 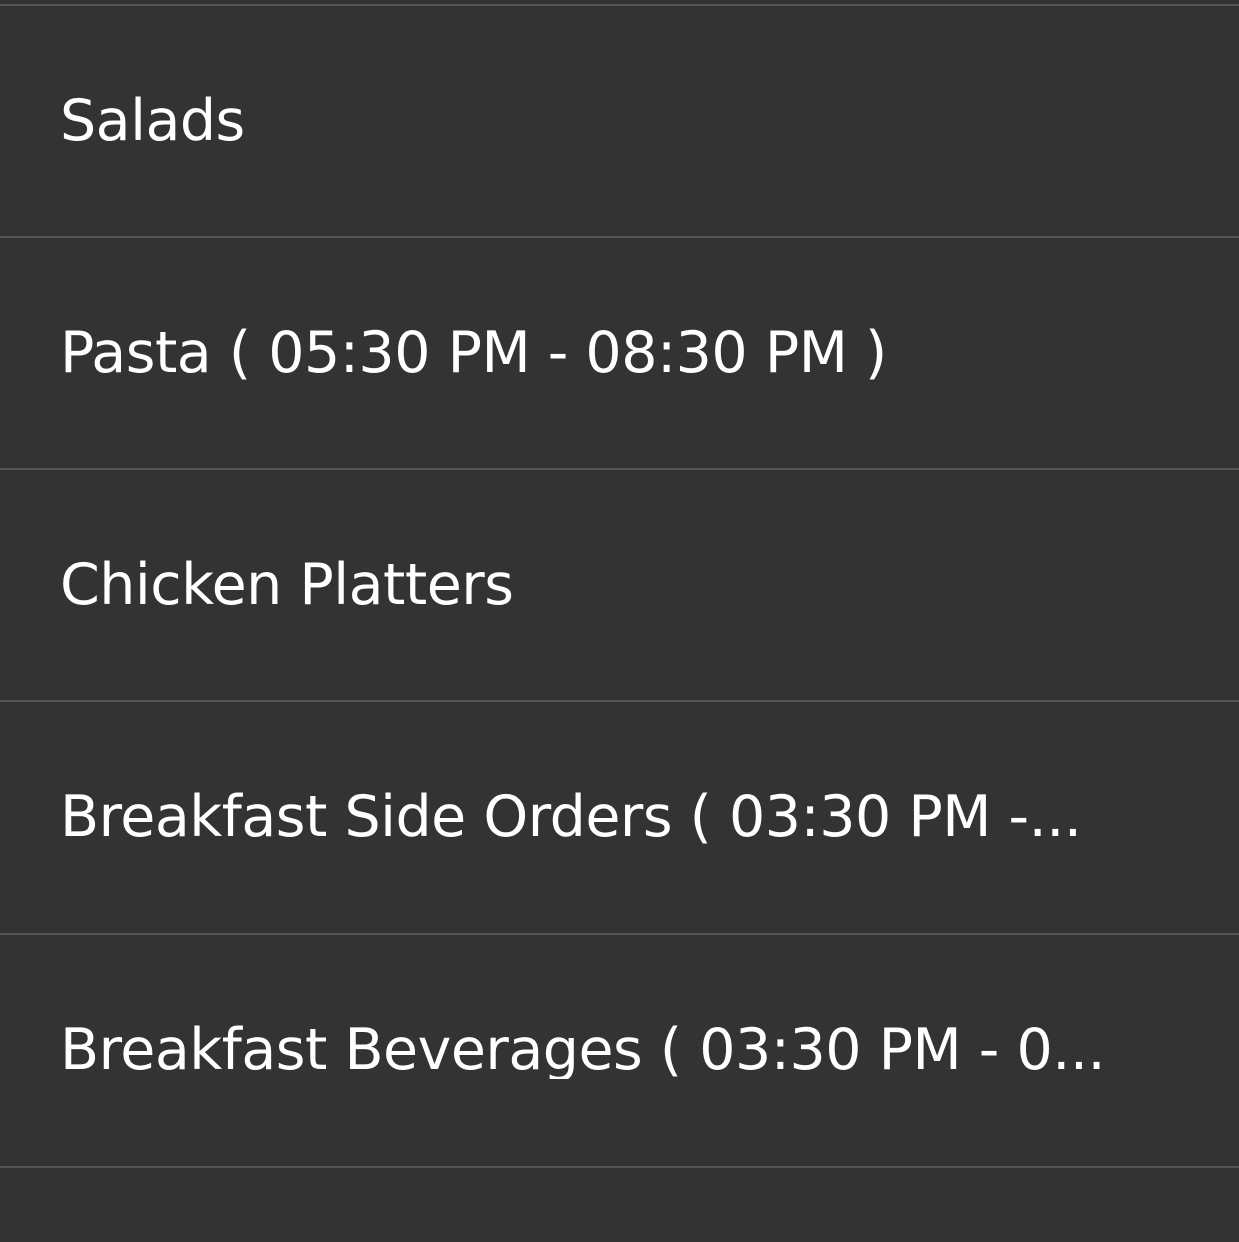 What do you see at coordinates (287, 585) in the screenshot?
I see `list-item-label: Chicken Platters` at bounding box center [287, 585].